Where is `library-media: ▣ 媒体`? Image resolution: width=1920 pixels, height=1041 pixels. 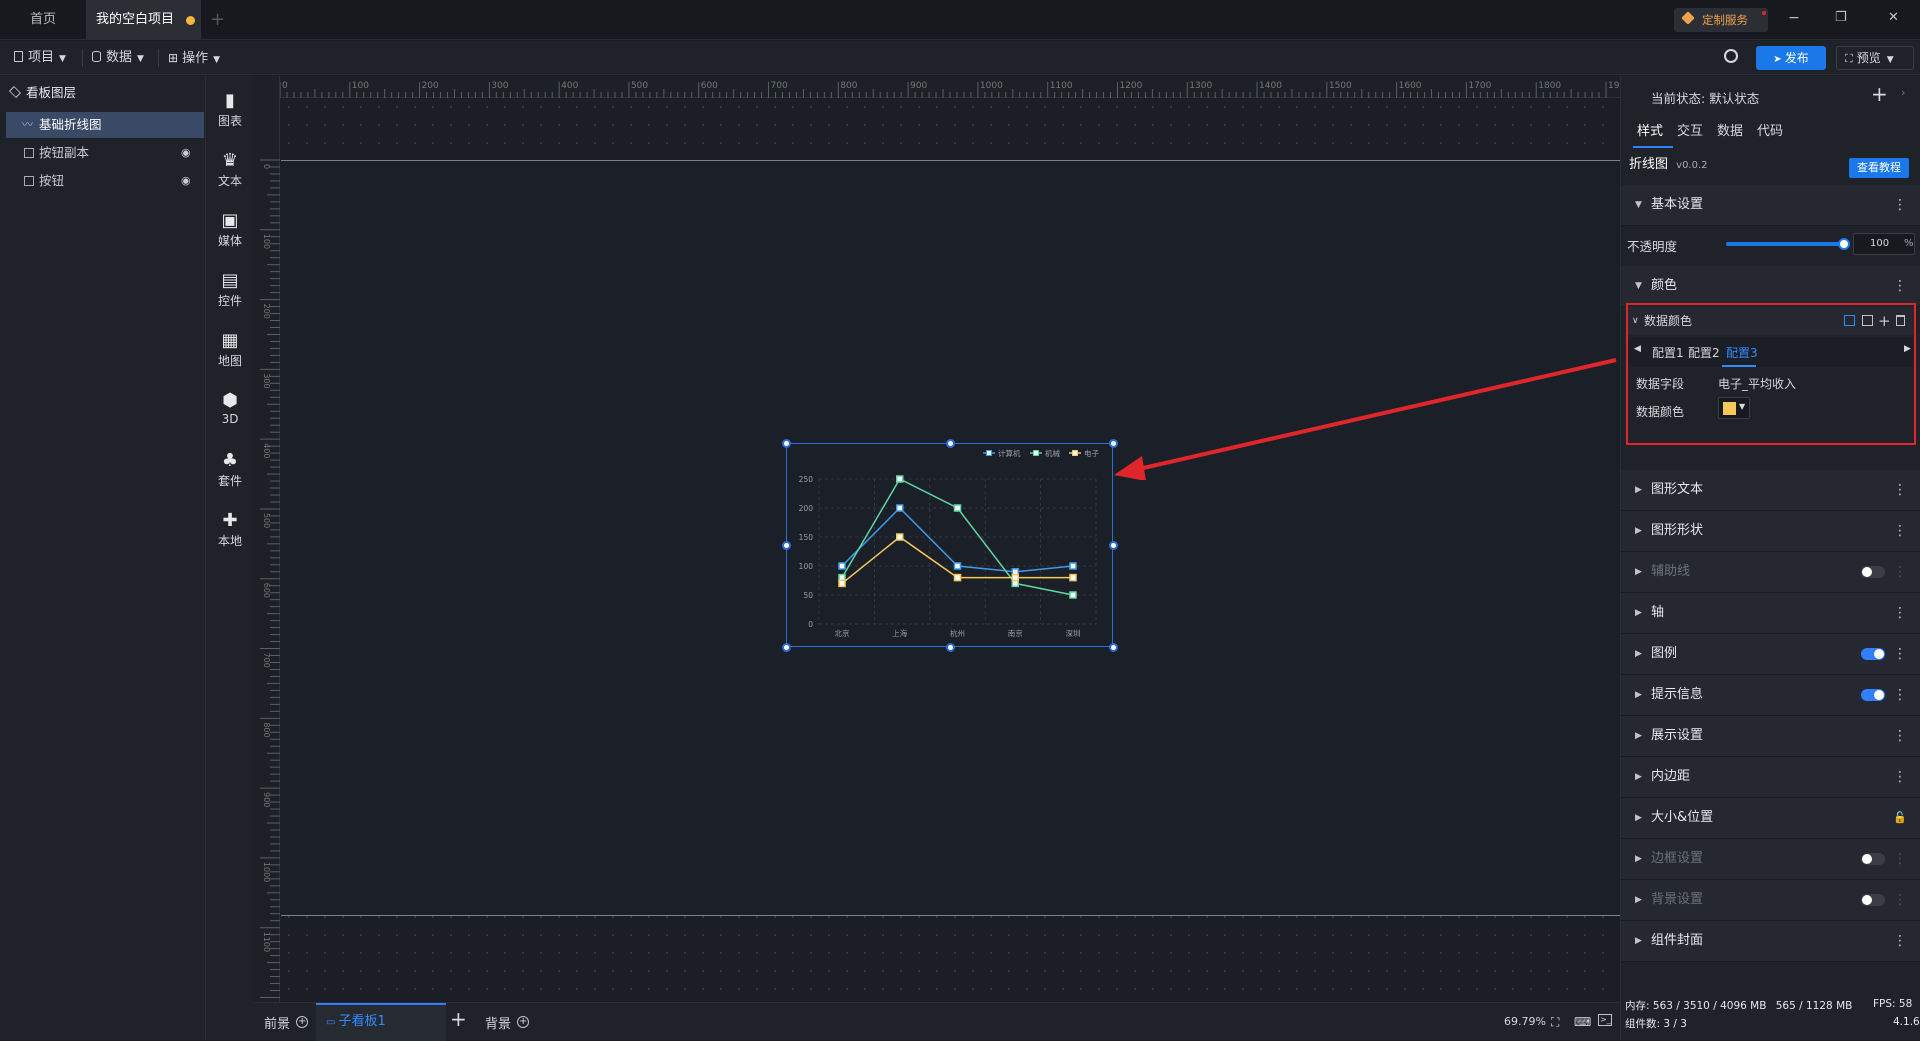 library-media: ▣ 媒体 is located at coordinates (230, 230).